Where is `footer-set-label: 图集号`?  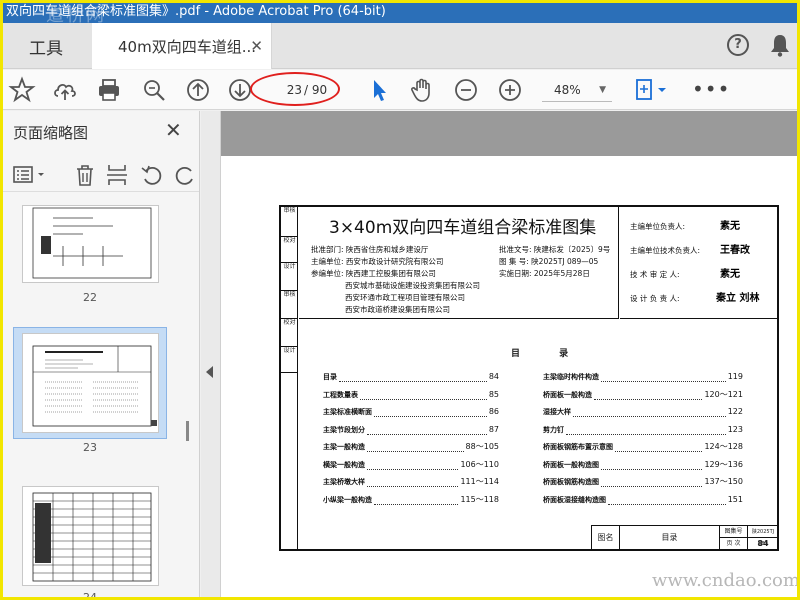
footer-set-label: 图集号 is located at coordinates (734, 532).